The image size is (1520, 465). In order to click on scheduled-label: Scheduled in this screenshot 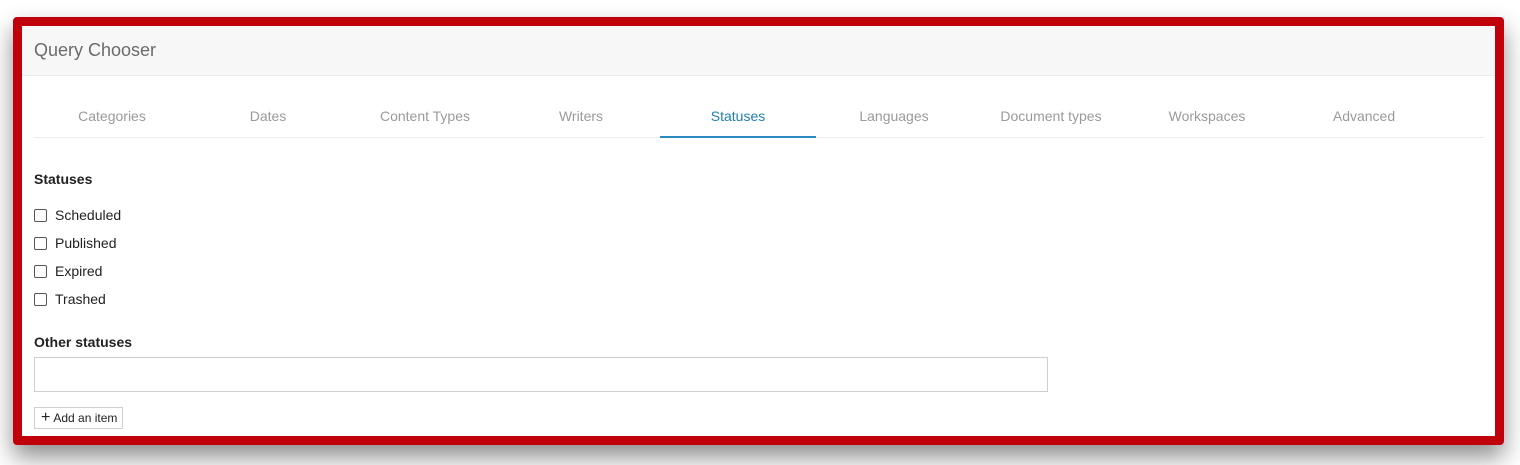, I will do `click(88, 215)`.